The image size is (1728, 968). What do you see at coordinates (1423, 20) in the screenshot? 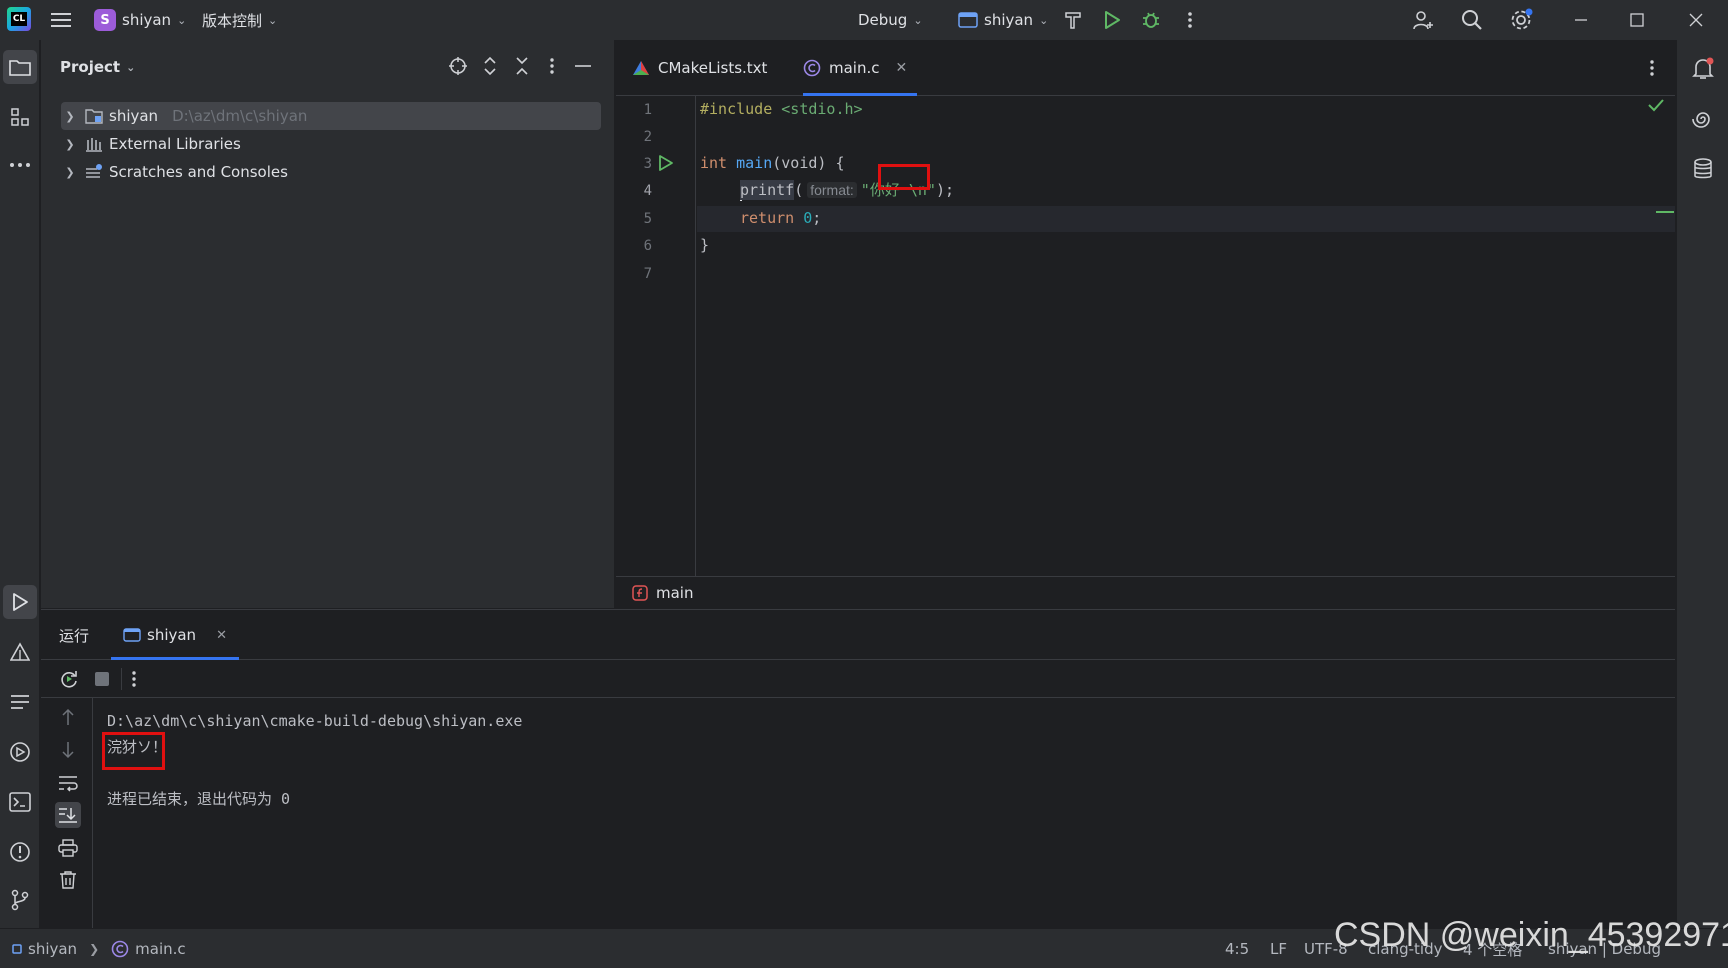
I see `code-with-me-button` at bounding box center [1423, 20].